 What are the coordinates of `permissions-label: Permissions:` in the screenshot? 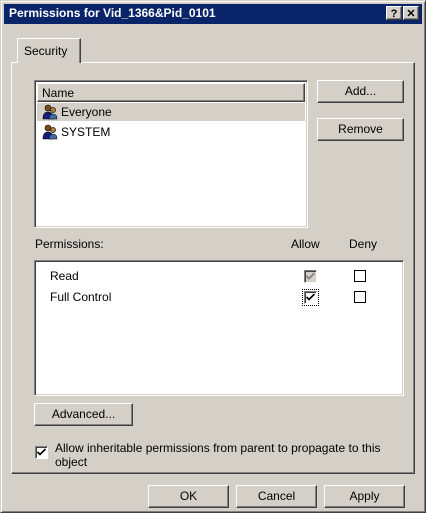 It's located at (69, 244).